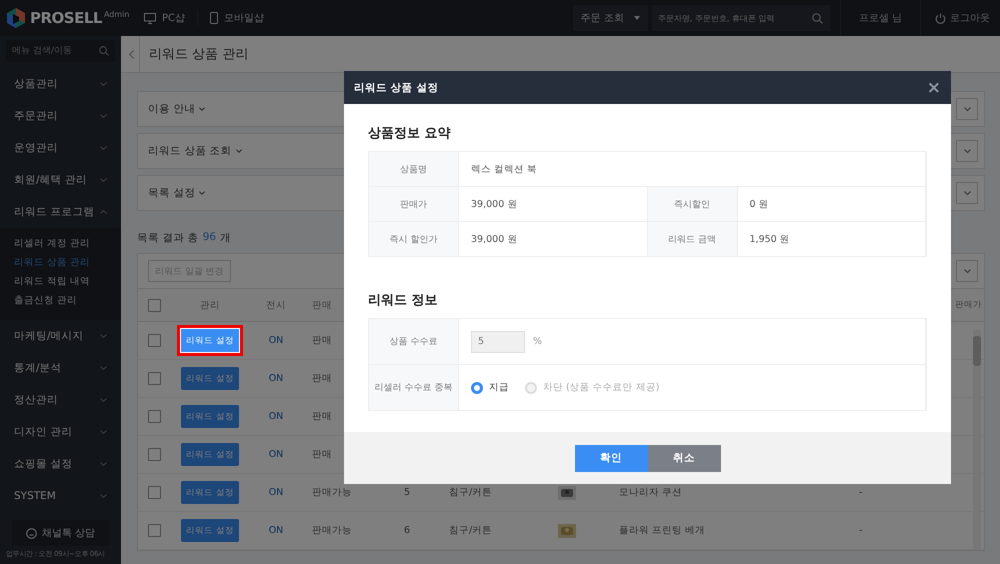  What do you see at coordinates (832, 239) in the screenshot?
I see `field-value: 1,950 원` at bounding box center [832, 239].